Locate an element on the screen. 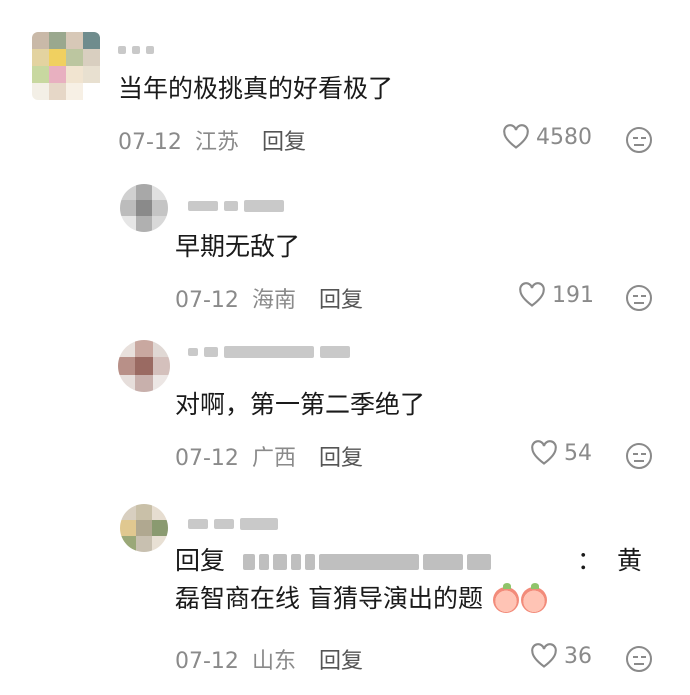 The width and height of the screenshot is (690, 695). comment-text: 对啊，第一第二季绝了 is located at coordinates (300, 404).